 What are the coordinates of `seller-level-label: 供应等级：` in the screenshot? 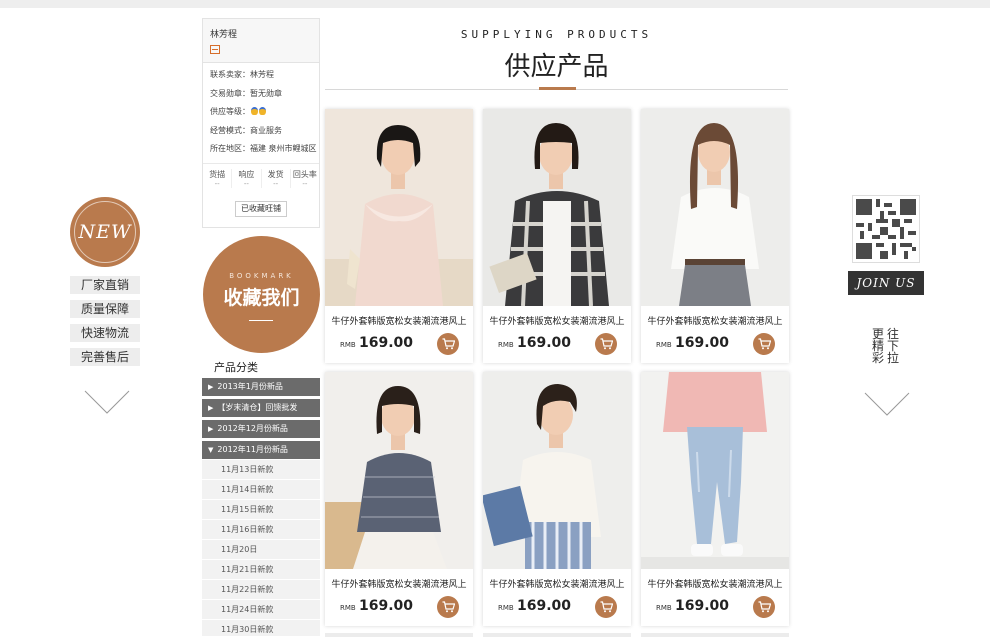 It's located at (230, 111).